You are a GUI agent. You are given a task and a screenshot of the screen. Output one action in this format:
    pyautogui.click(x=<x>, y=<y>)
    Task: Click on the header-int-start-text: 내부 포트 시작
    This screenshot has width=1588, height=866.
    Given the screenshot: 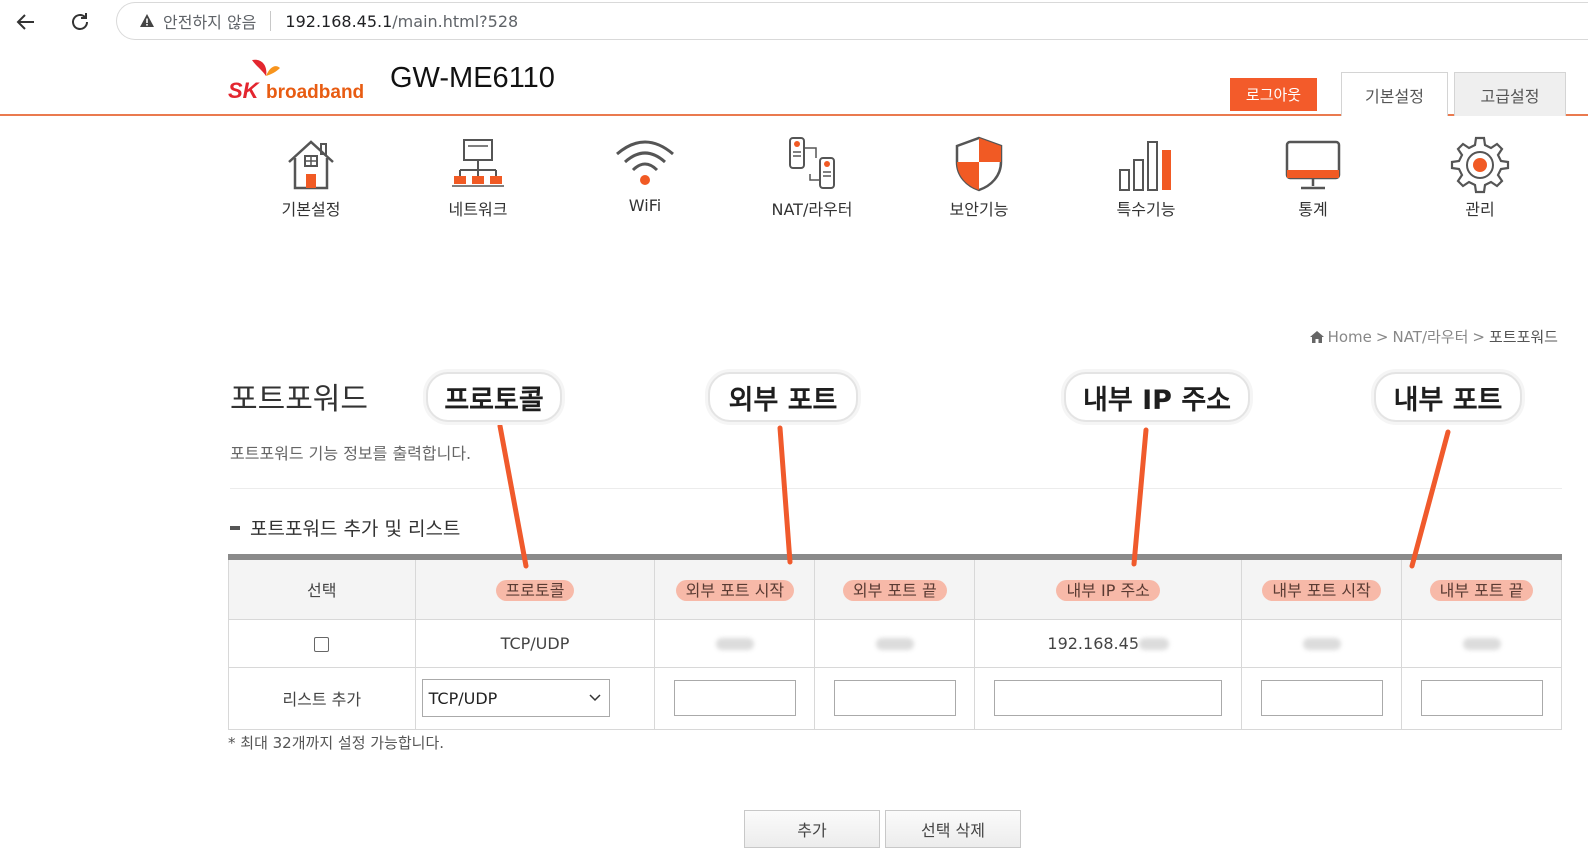 What is the action you would take?
    pyautogui.click(x=1321, y=591)
    